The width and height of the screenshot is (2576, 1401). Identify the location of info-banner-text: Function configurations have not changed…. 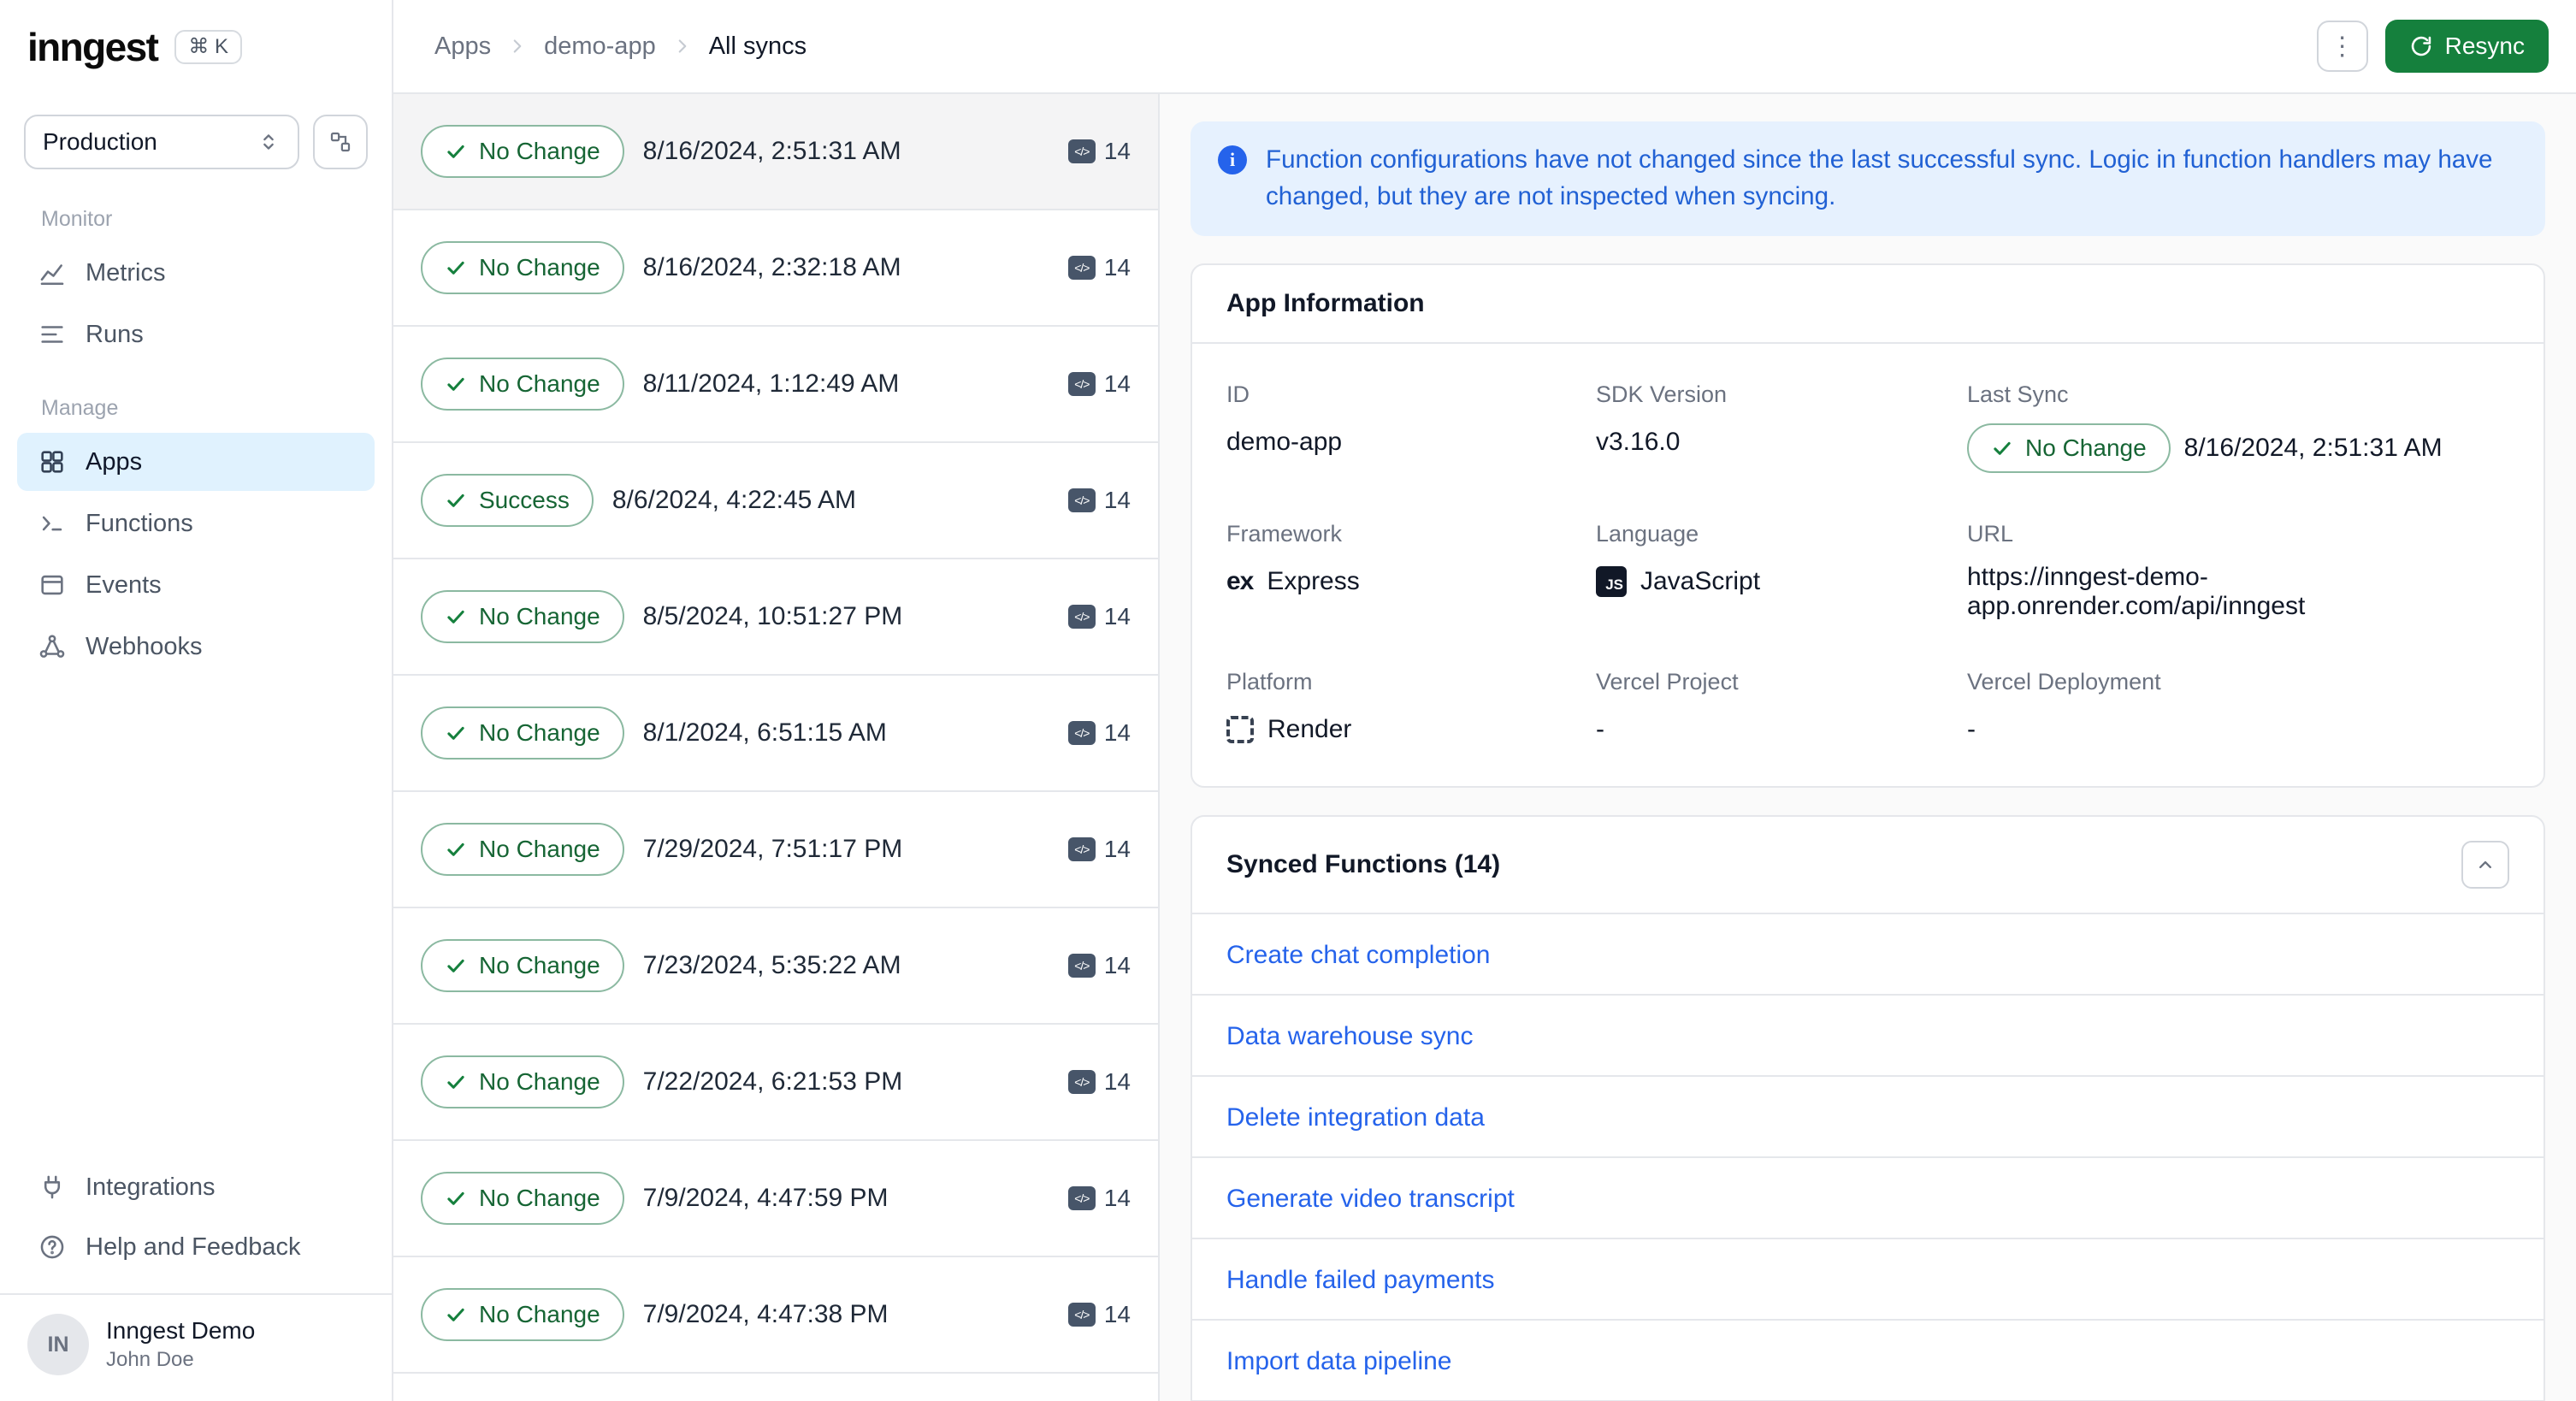
(1879, 177).